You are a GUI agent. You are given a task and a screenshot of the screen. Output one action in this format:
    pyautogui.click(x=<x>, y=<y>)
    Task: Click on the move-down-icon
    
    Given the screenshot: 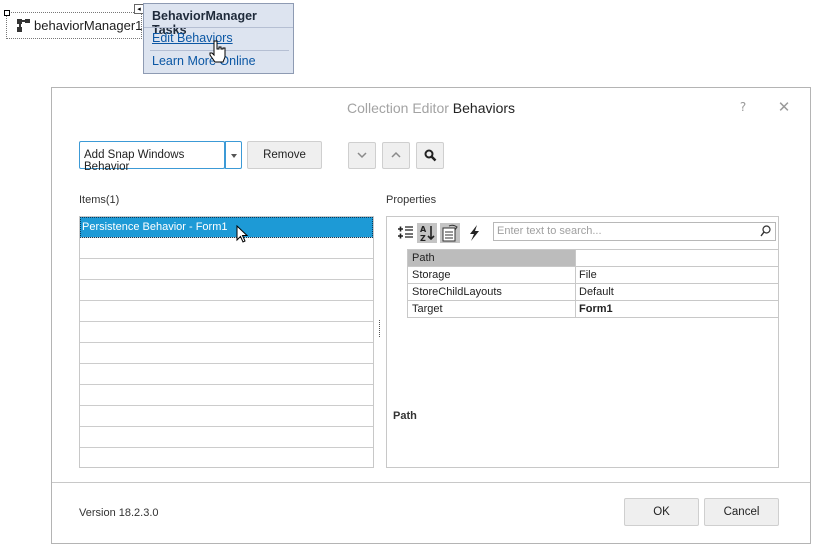 What is the action you would take?
    pyautogui.click(x=362, y=155)
    